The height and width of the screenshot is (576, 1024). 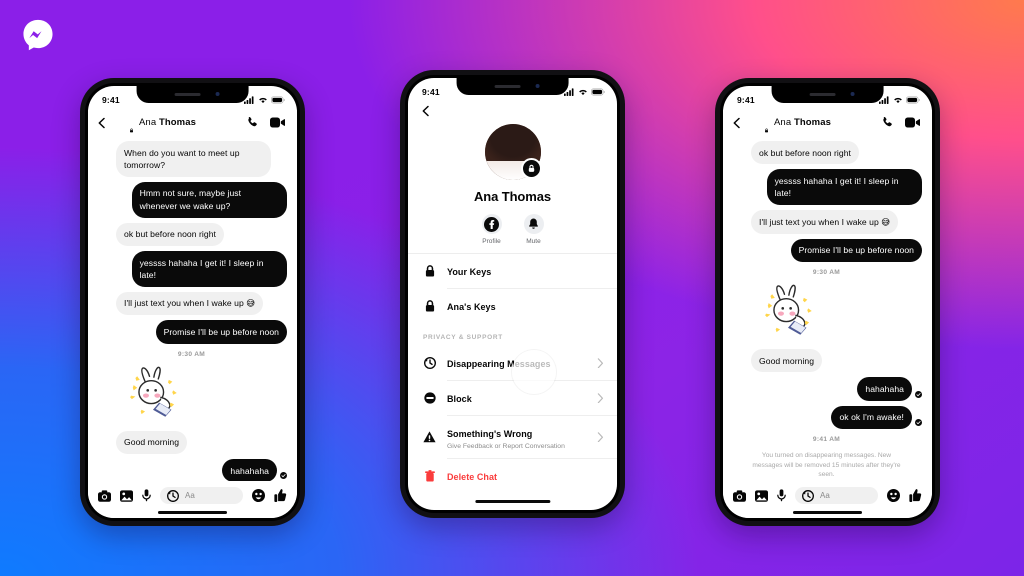 I want to click on settings-row-your-keys: Your Keys, so click(x=512, y=271).